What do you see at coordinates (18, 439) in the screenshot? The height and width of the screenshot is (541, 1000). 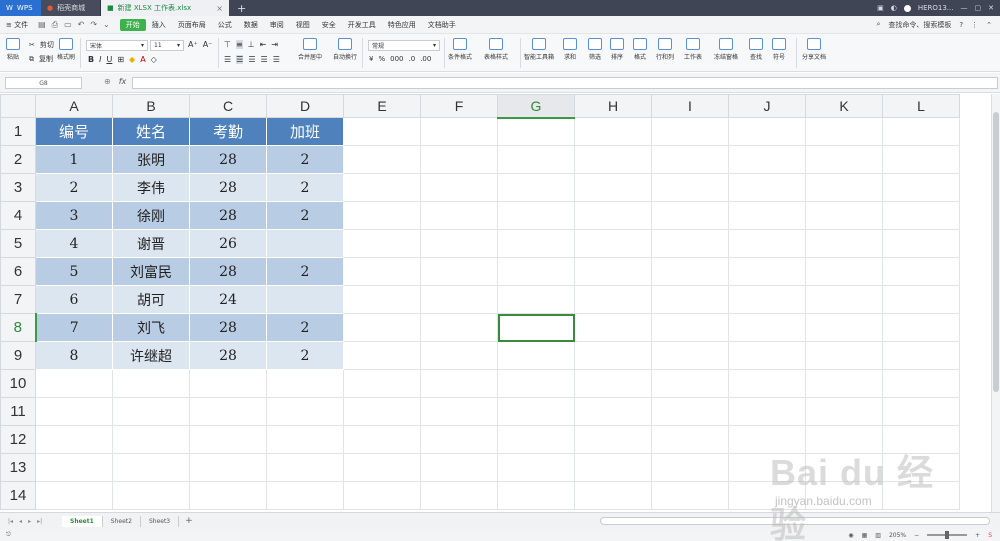 I see `row-header-12: 12` at bounding box center [18, 439].